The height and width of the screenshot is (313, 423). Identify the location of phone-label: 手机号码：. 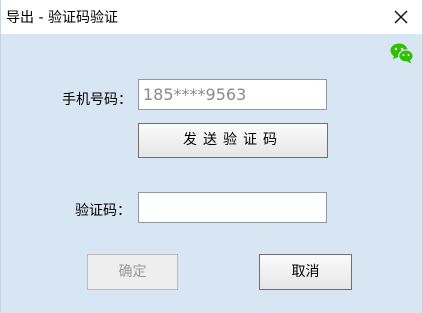
(97, 100).